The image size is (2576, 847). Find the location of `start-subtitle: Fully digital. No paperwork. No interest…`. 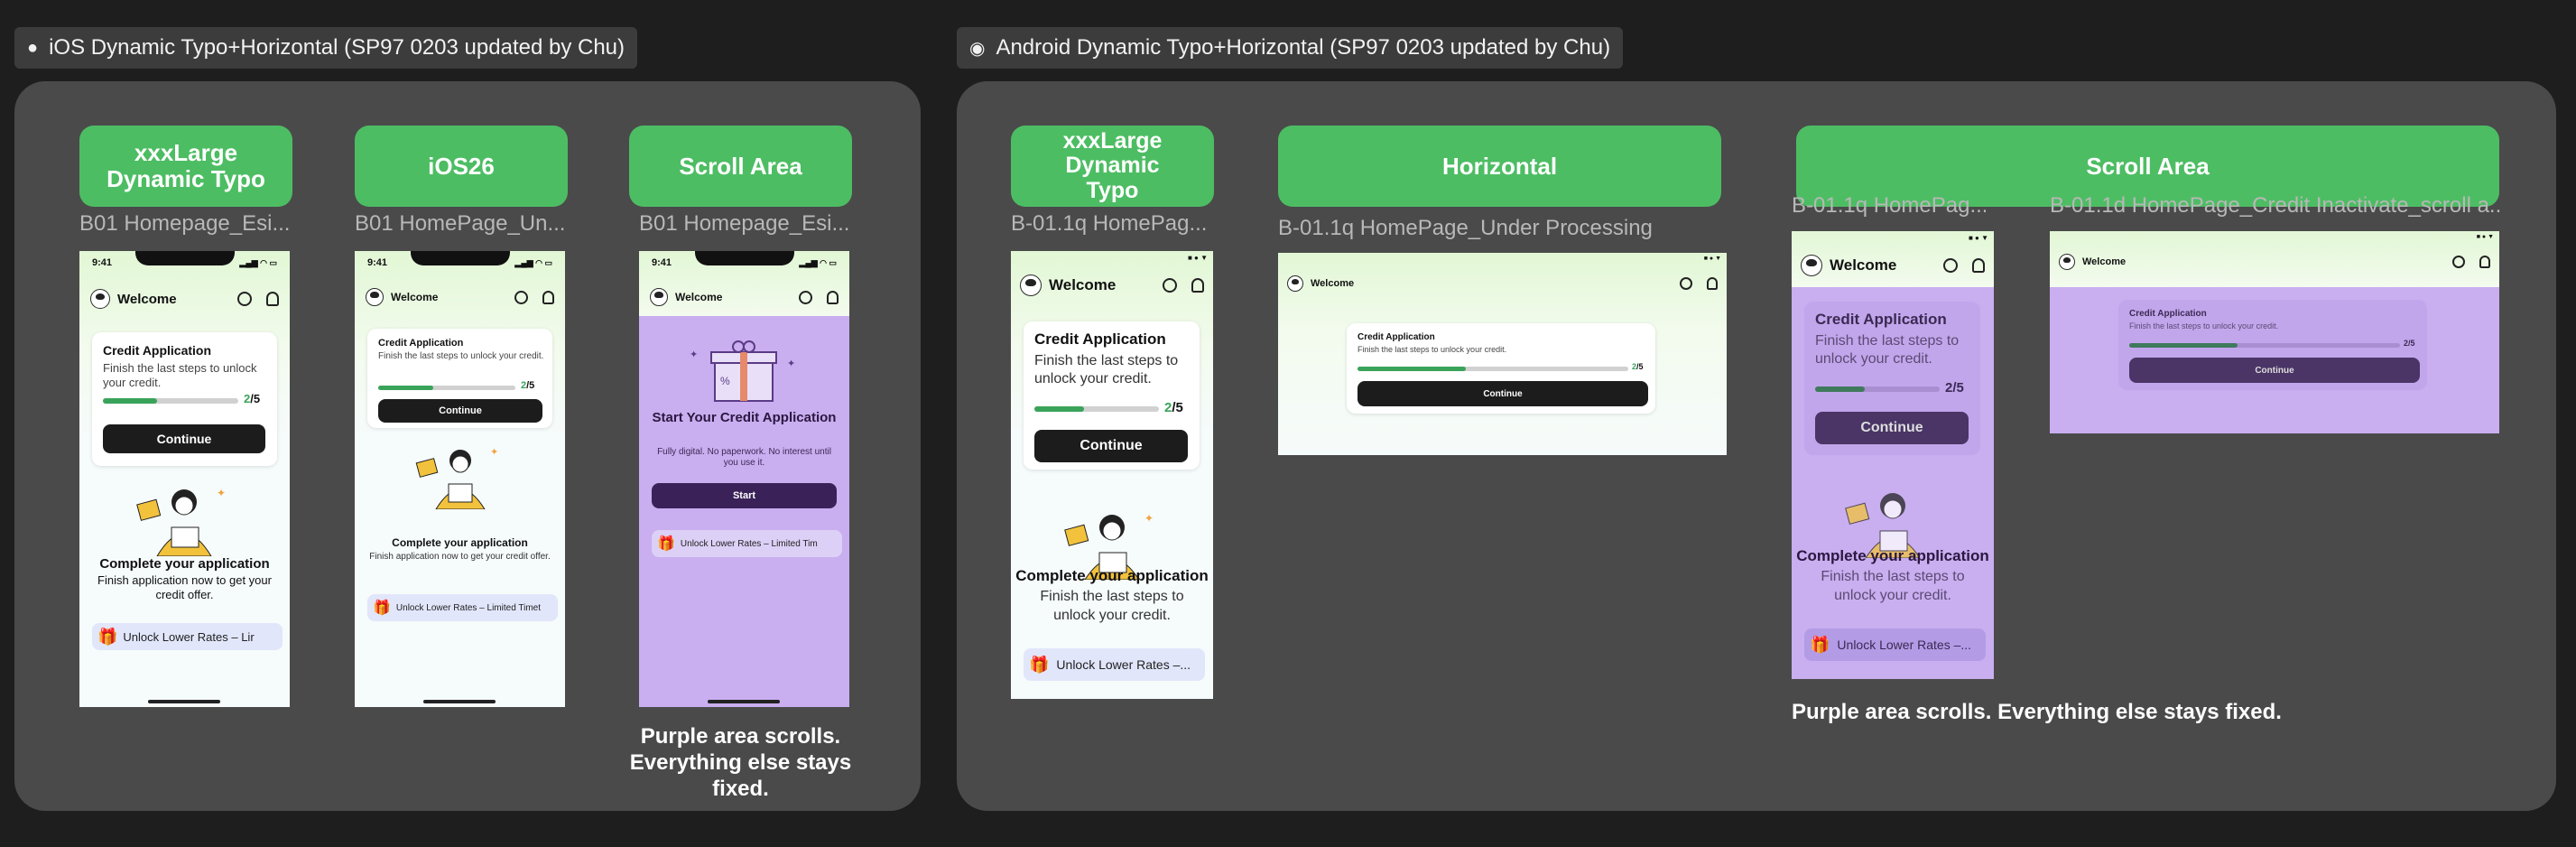

start-subtitle: Fully digital. No paperwork. No interest… is located at coordinates (744, 458).